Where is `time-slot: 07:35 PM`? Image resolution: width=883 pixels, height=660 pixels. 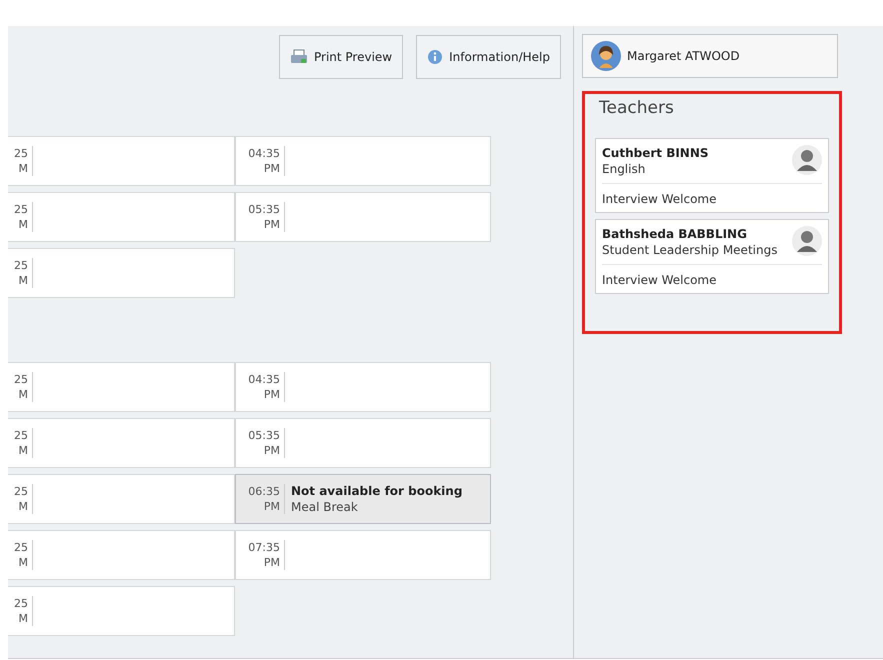 time-slot: 07:35 PM is located at coordinates (363, 555).